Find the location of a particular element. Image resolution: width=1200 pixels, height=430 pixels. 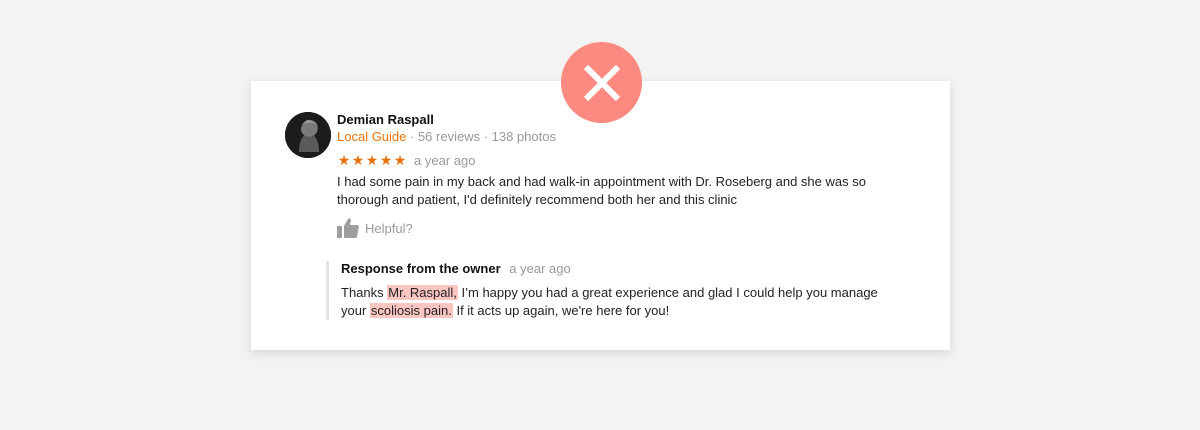

reviewer-meta: Local Guide · 56 reviews · 138 photos is located at coordinates (446, 136).